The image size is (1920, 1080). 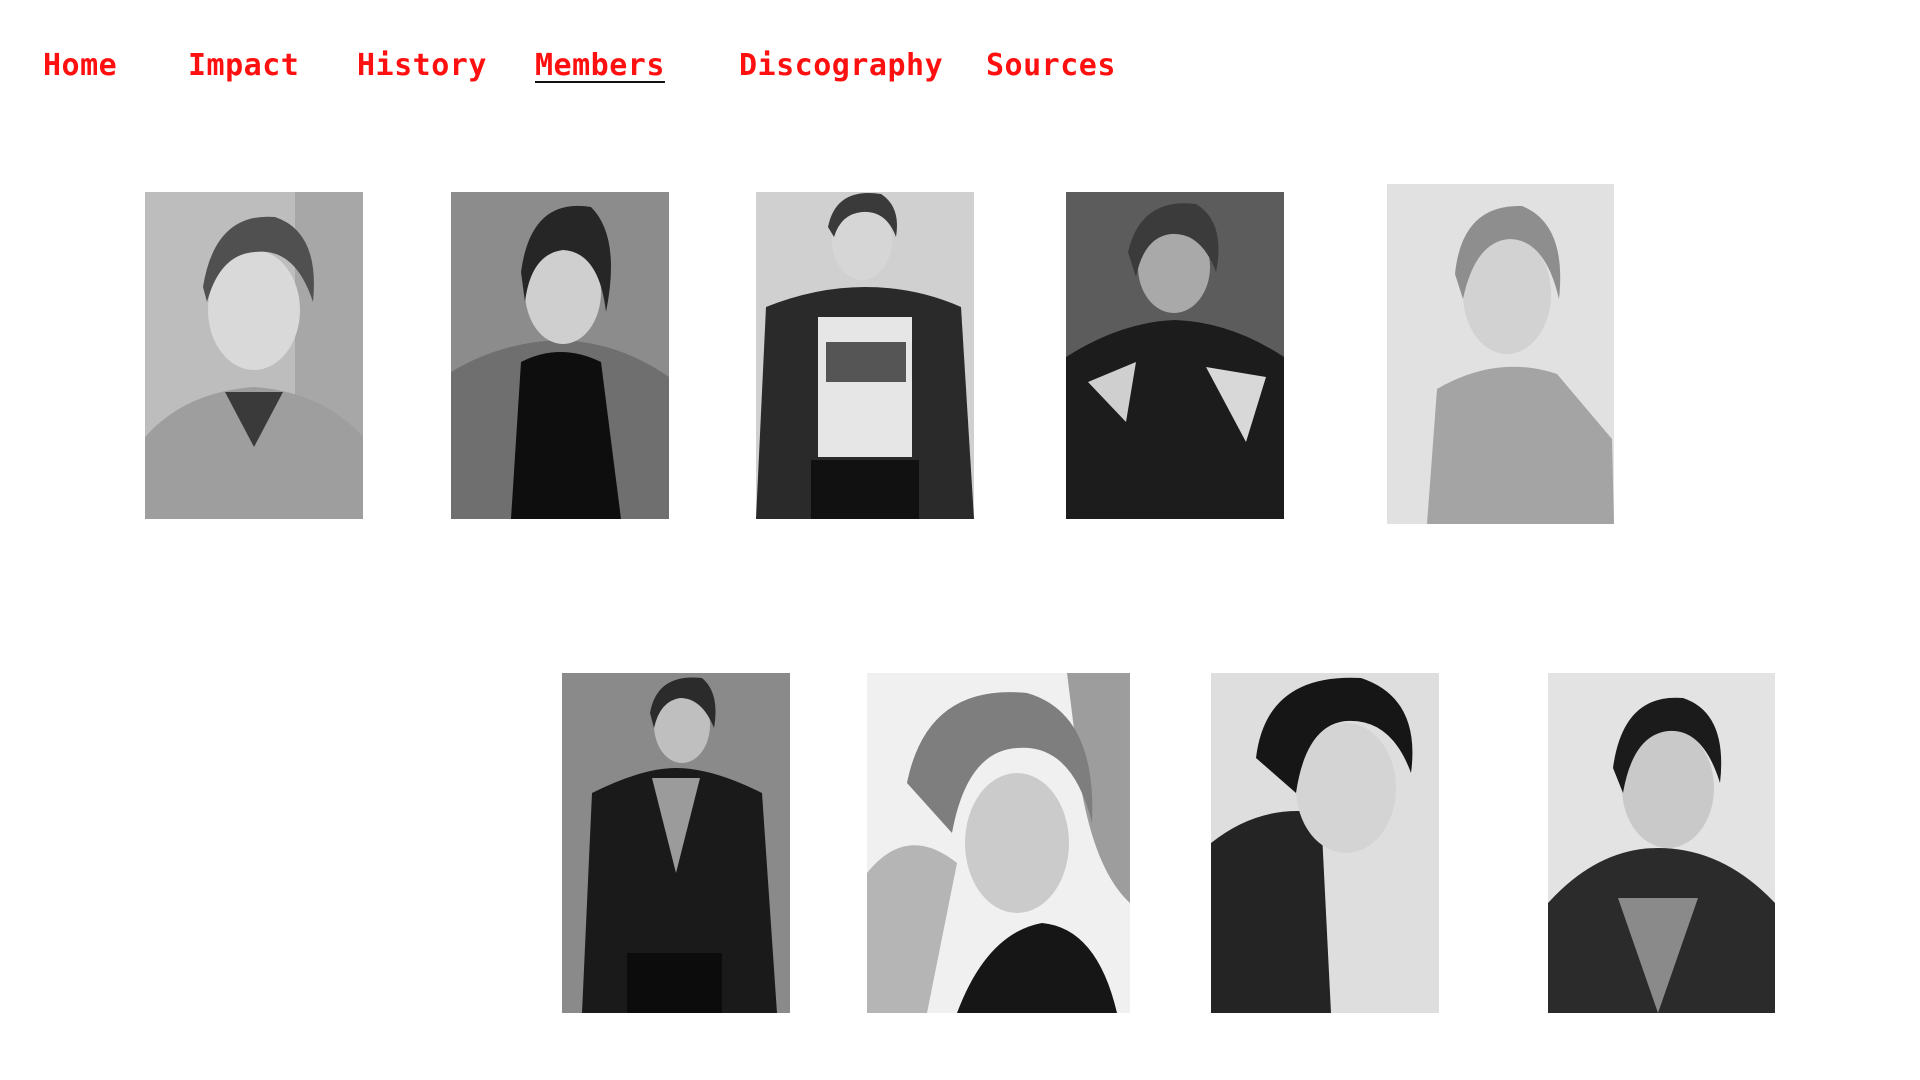 I want to click on nav-link-history: History, so click(x=422, y=66).